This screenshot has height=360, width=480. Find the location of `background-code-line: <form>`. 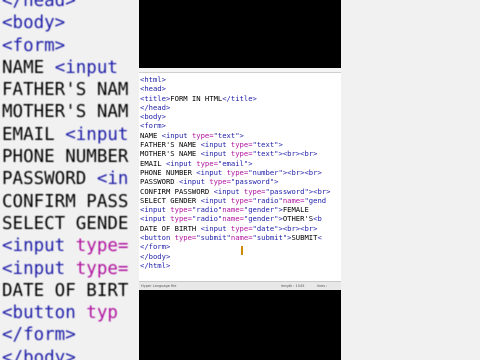

background-code-line: <form> is located at coordinates (65, 46).